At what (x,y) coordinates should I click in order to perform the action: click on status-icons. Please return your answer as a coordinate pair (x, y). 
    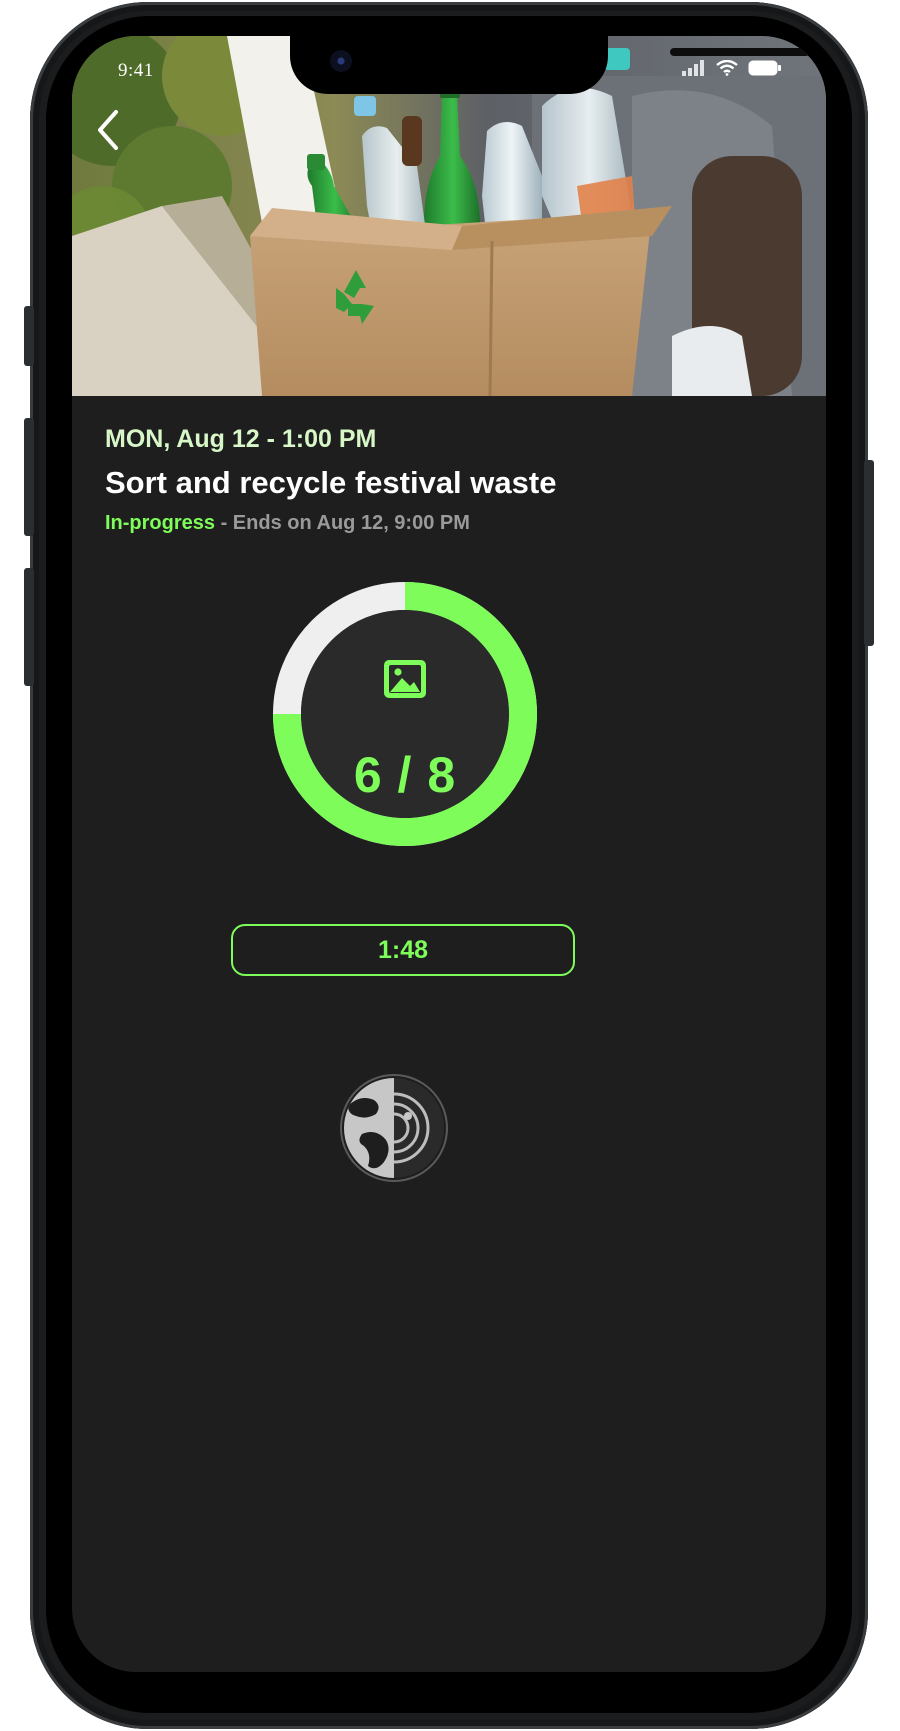
    Looking at the image, I should click on (732, 70).